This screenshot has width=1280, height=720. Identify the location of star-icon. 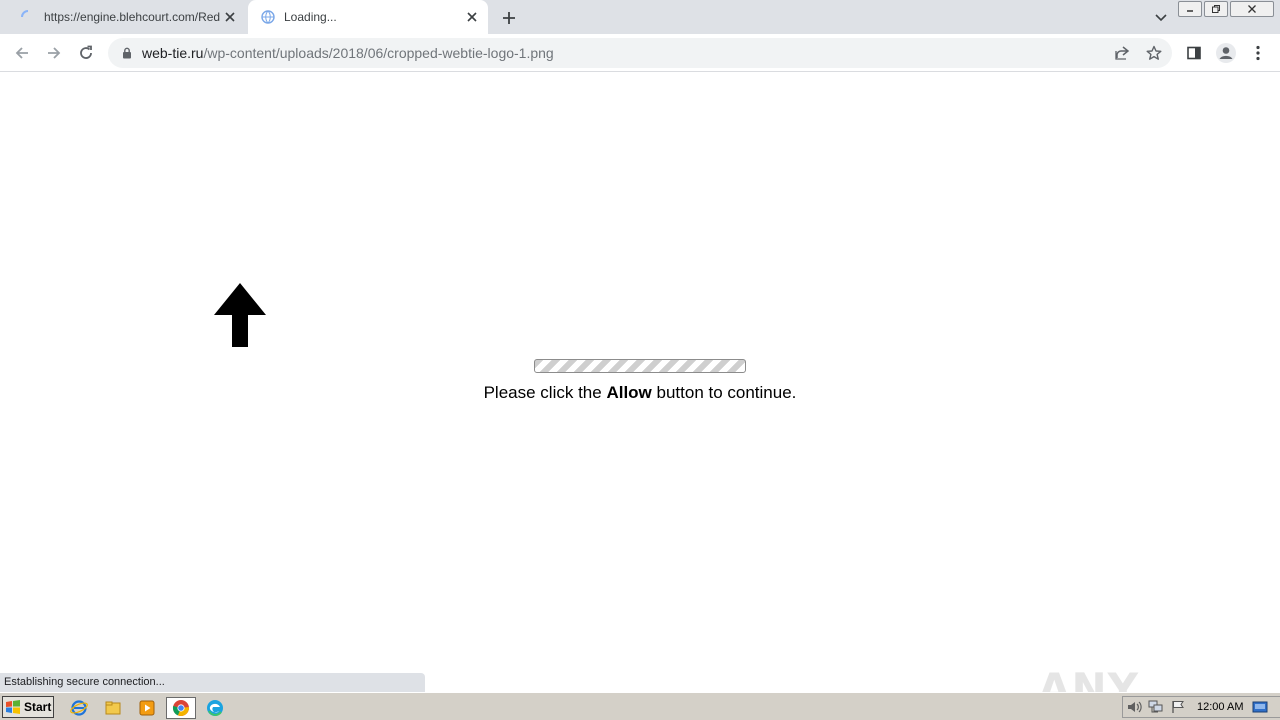
(1154, 52).